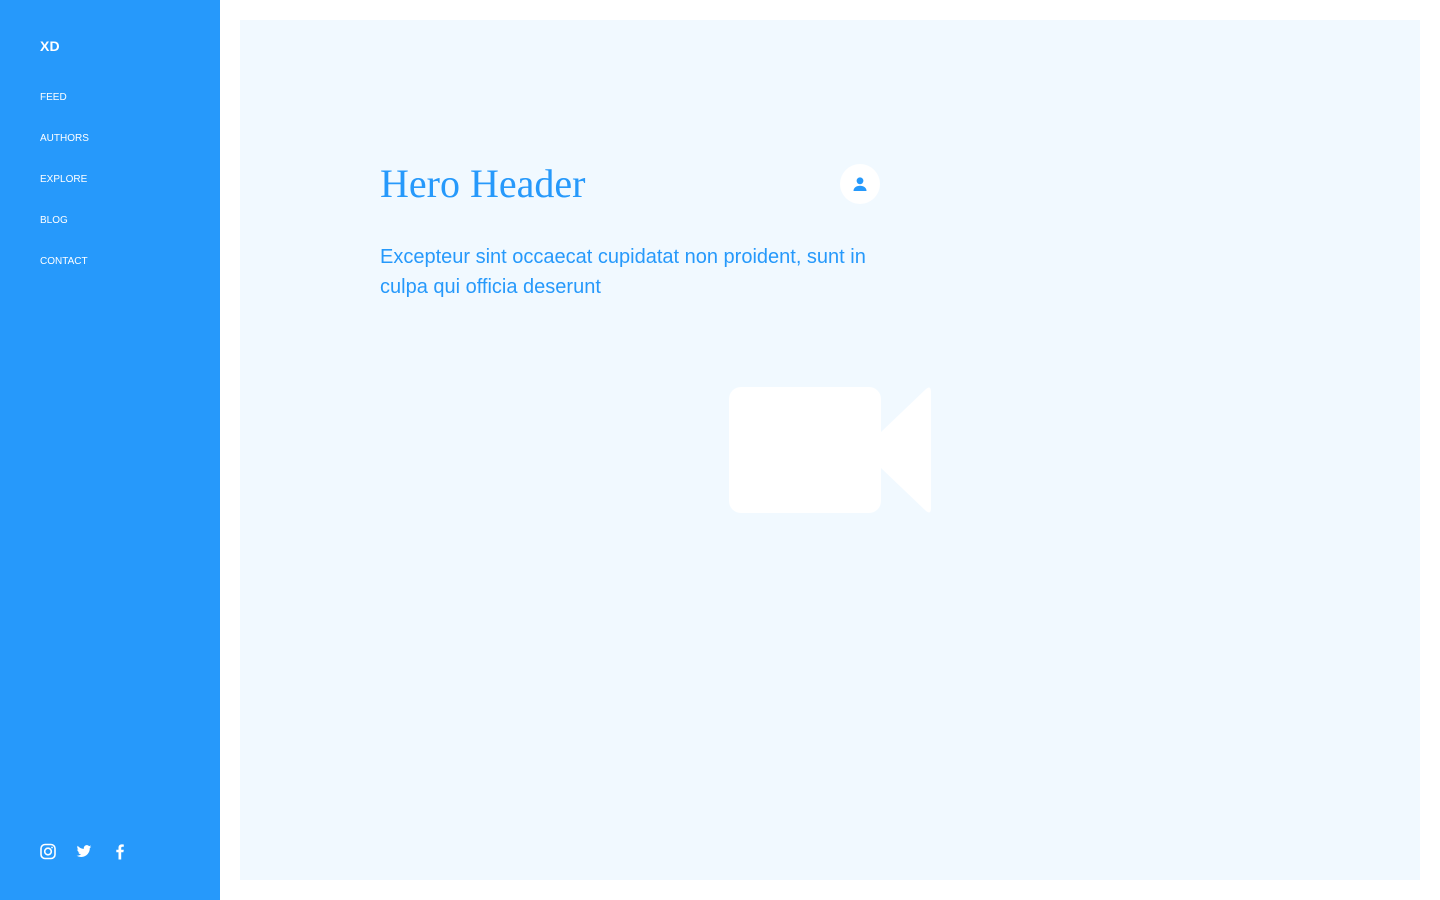 The height and width of the screenshot is (900, 1440). I want to click on video-camera-icon, so click(830, 450).